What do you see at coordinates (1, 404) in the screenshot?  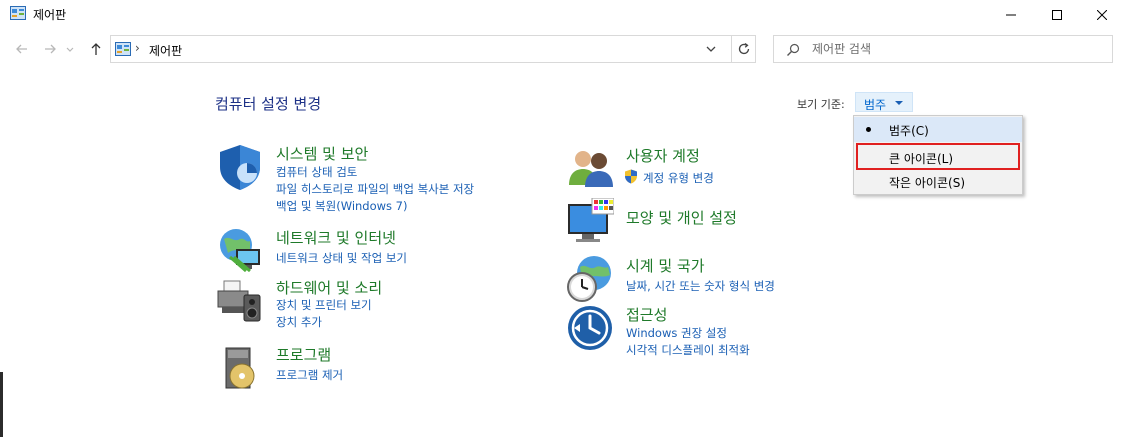 I see `window-edge` at bounding box center [1, 404].